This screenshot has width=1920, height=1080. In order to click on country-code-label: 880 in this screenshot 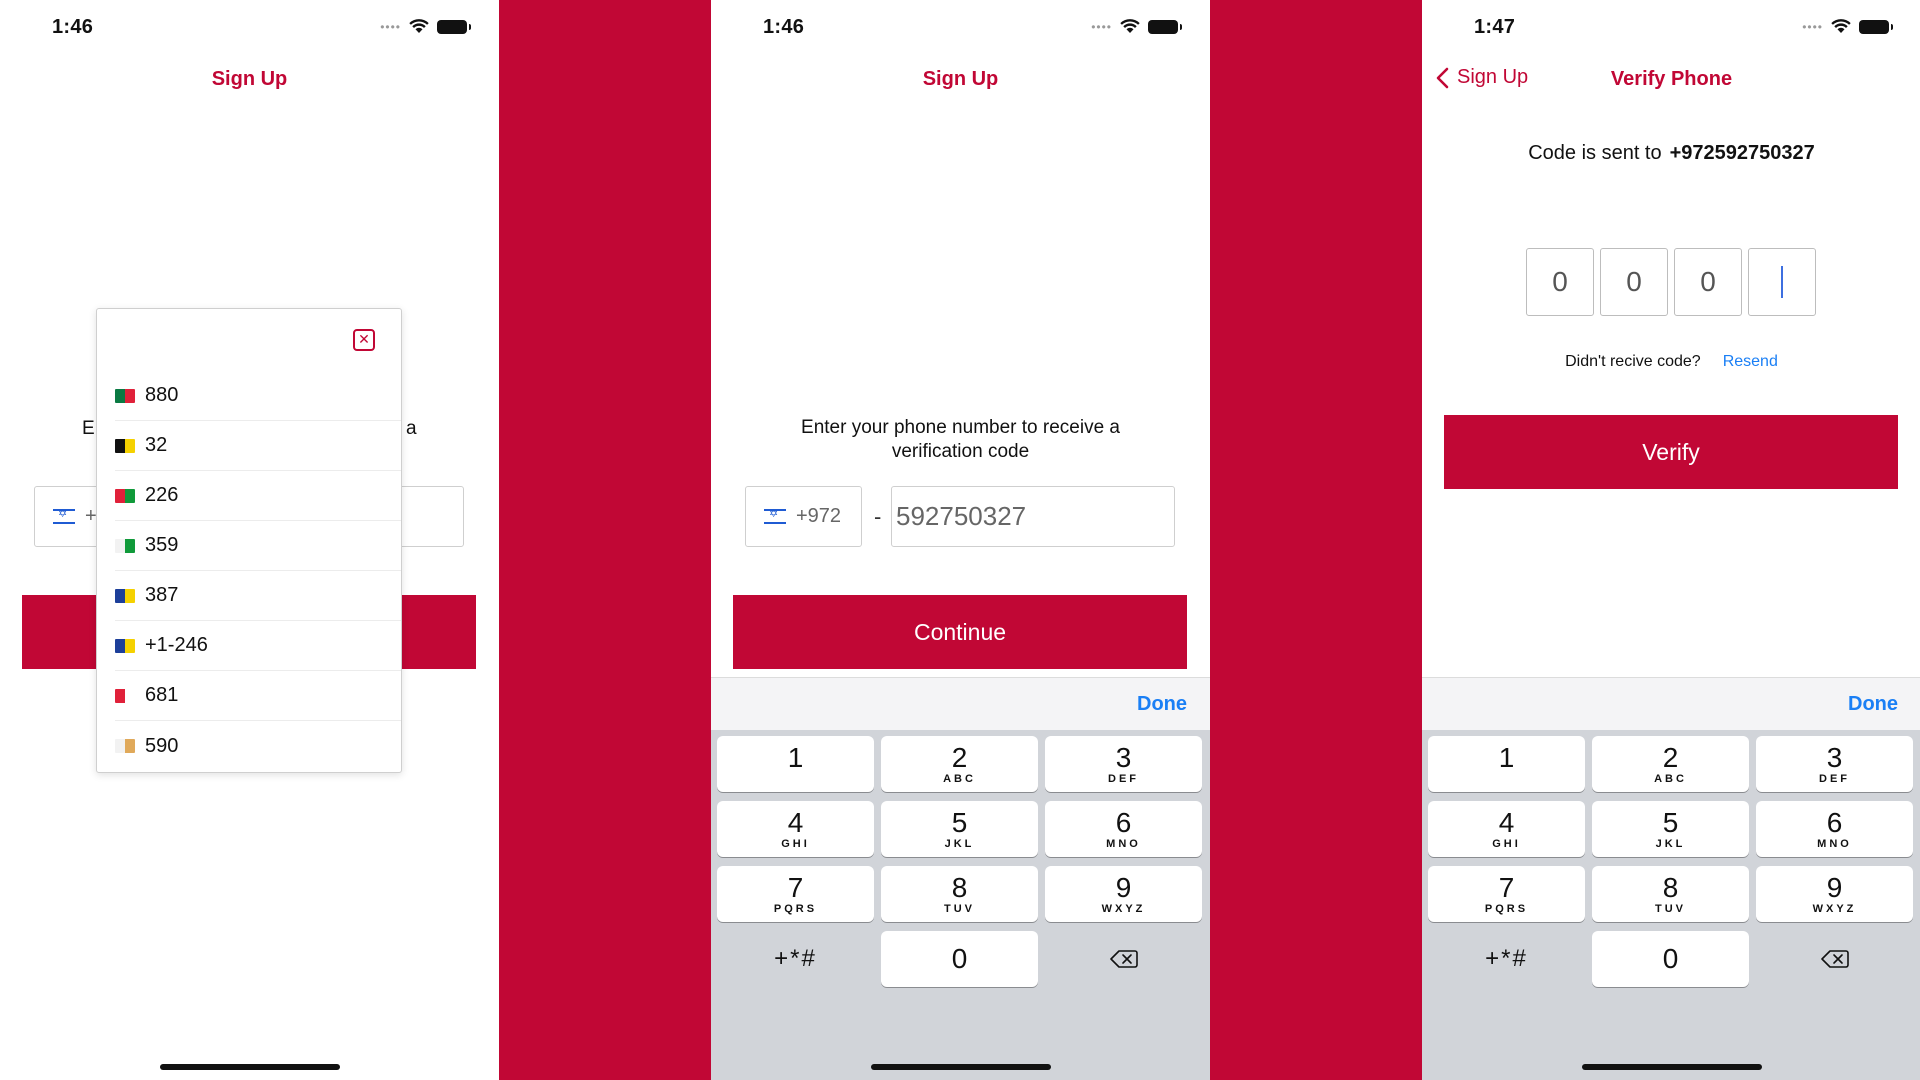, I will do `click(162, 395)`.